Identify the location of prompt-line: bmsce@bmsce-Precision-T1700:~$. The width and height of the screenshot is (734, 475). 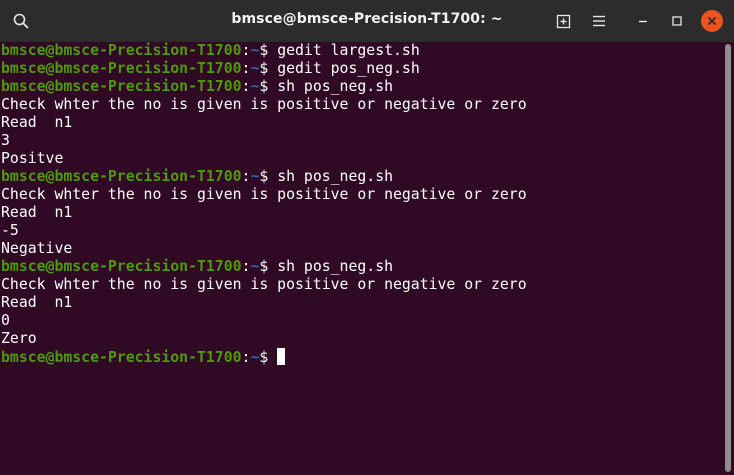
(362, 357).